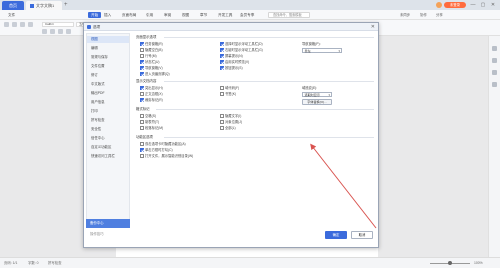  I want to click on nav-revisions: 修订, so click(108, 75).